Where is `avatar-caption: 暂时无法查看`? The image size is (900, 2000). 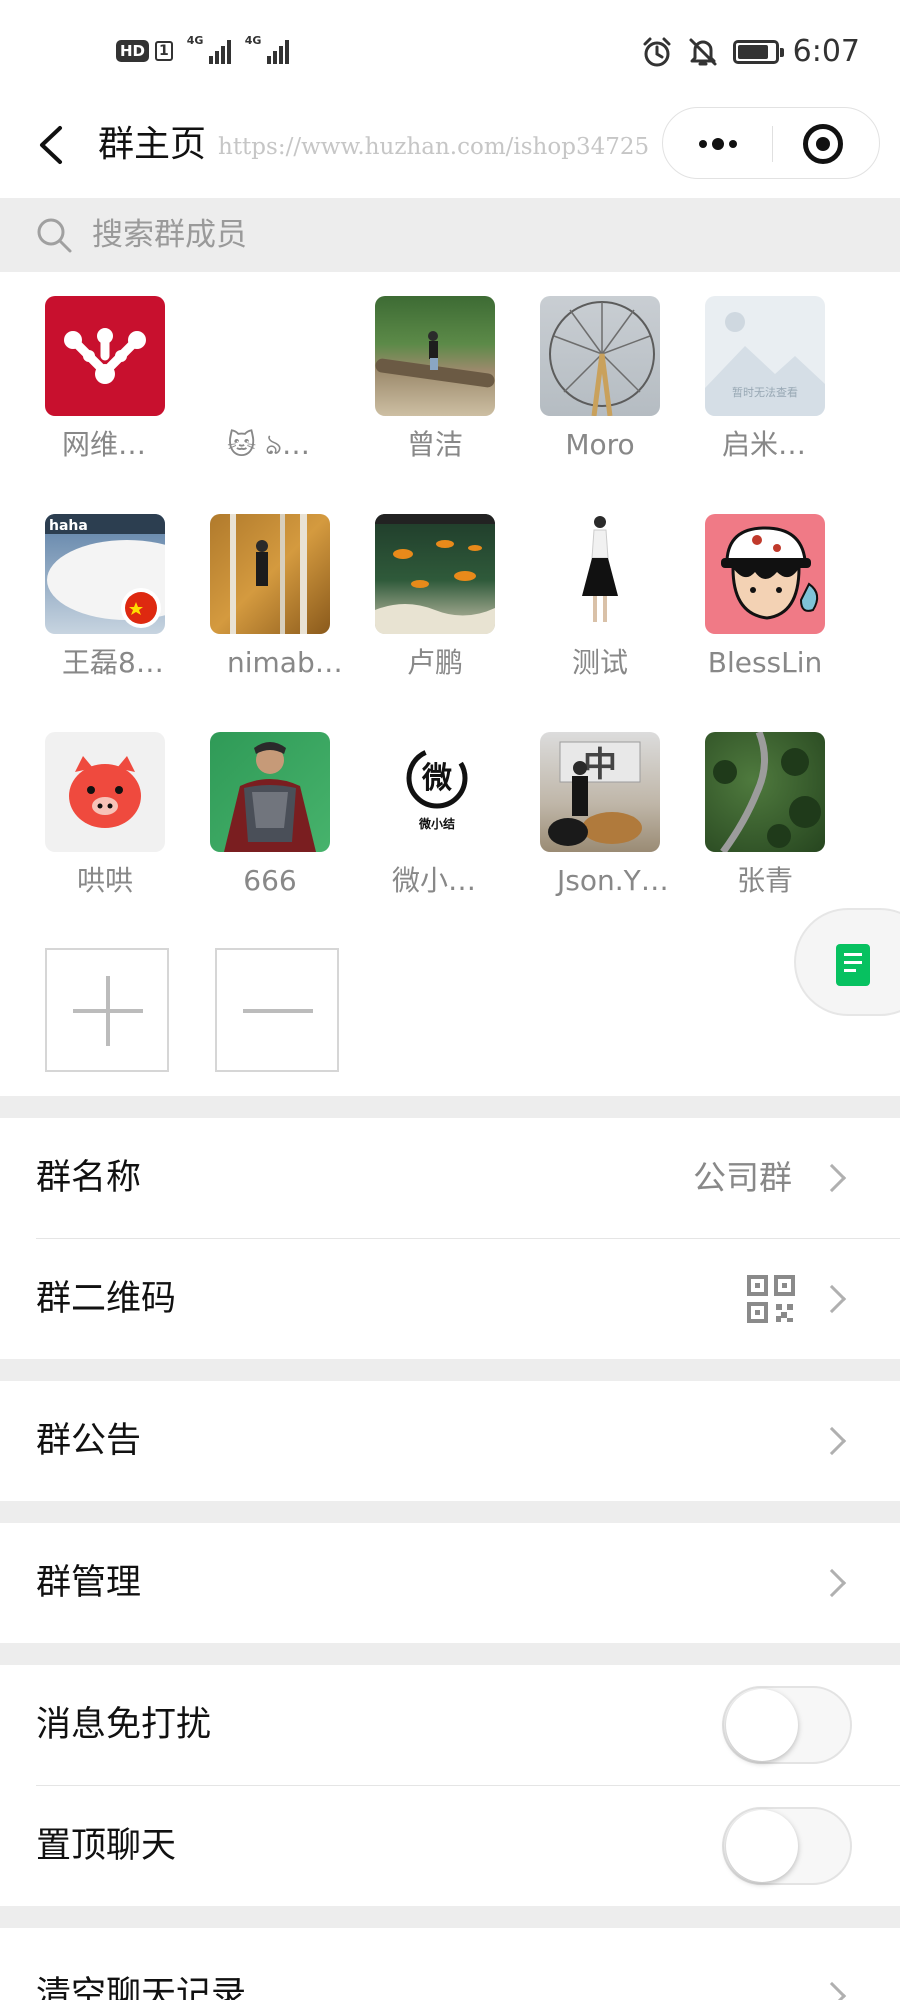 avatar-caption: 暂时无法查看 is located at coordinates (765, 392).